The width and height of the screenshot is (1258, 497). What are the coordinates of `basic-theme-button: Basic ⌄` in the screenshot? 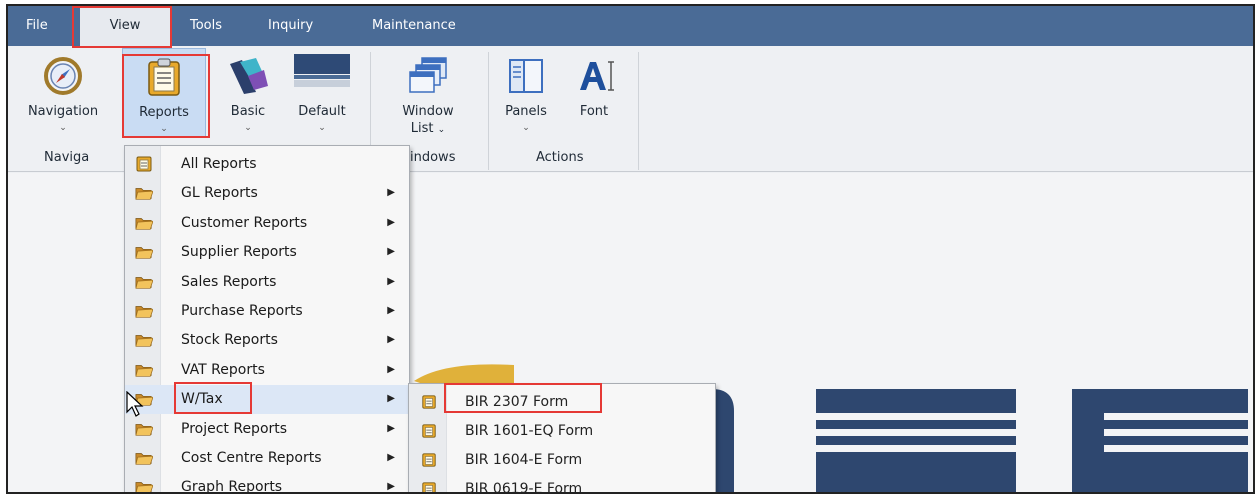 It's located at (248, 96).